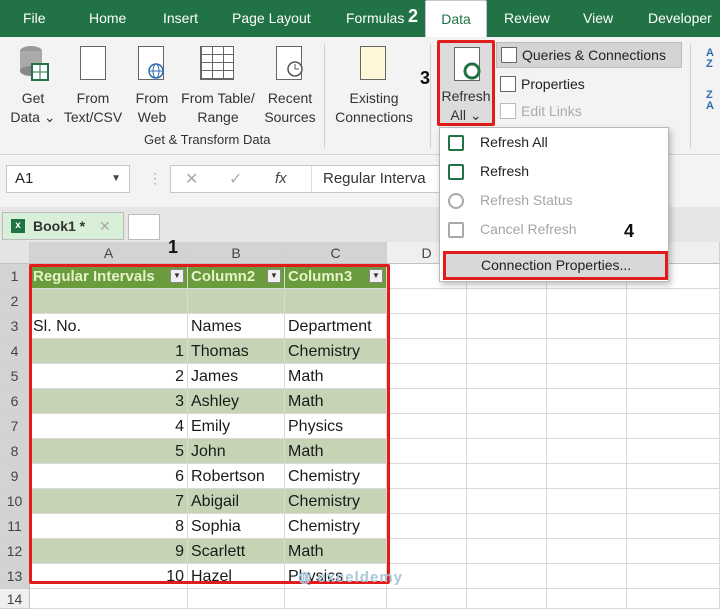  I want to click on select-all-corner, so click(15, 253).